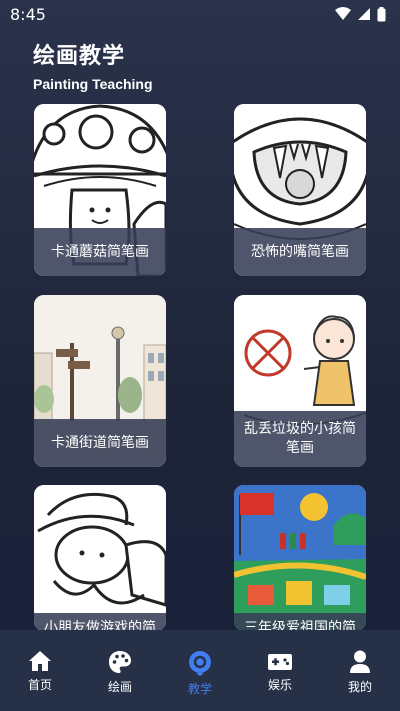  What do you see at coordinates (100, 252) in the screenshot?
I see `card-caption: 卡通蘑菇简笔画` at bounding box center [100, 252].